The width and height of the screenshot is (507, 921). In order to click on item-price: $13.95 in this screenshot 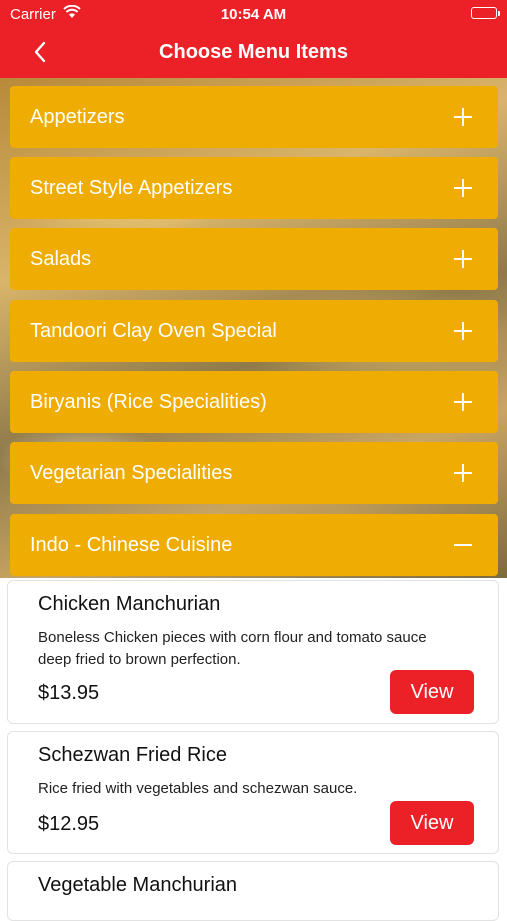, I will do `click(69, 693)`.